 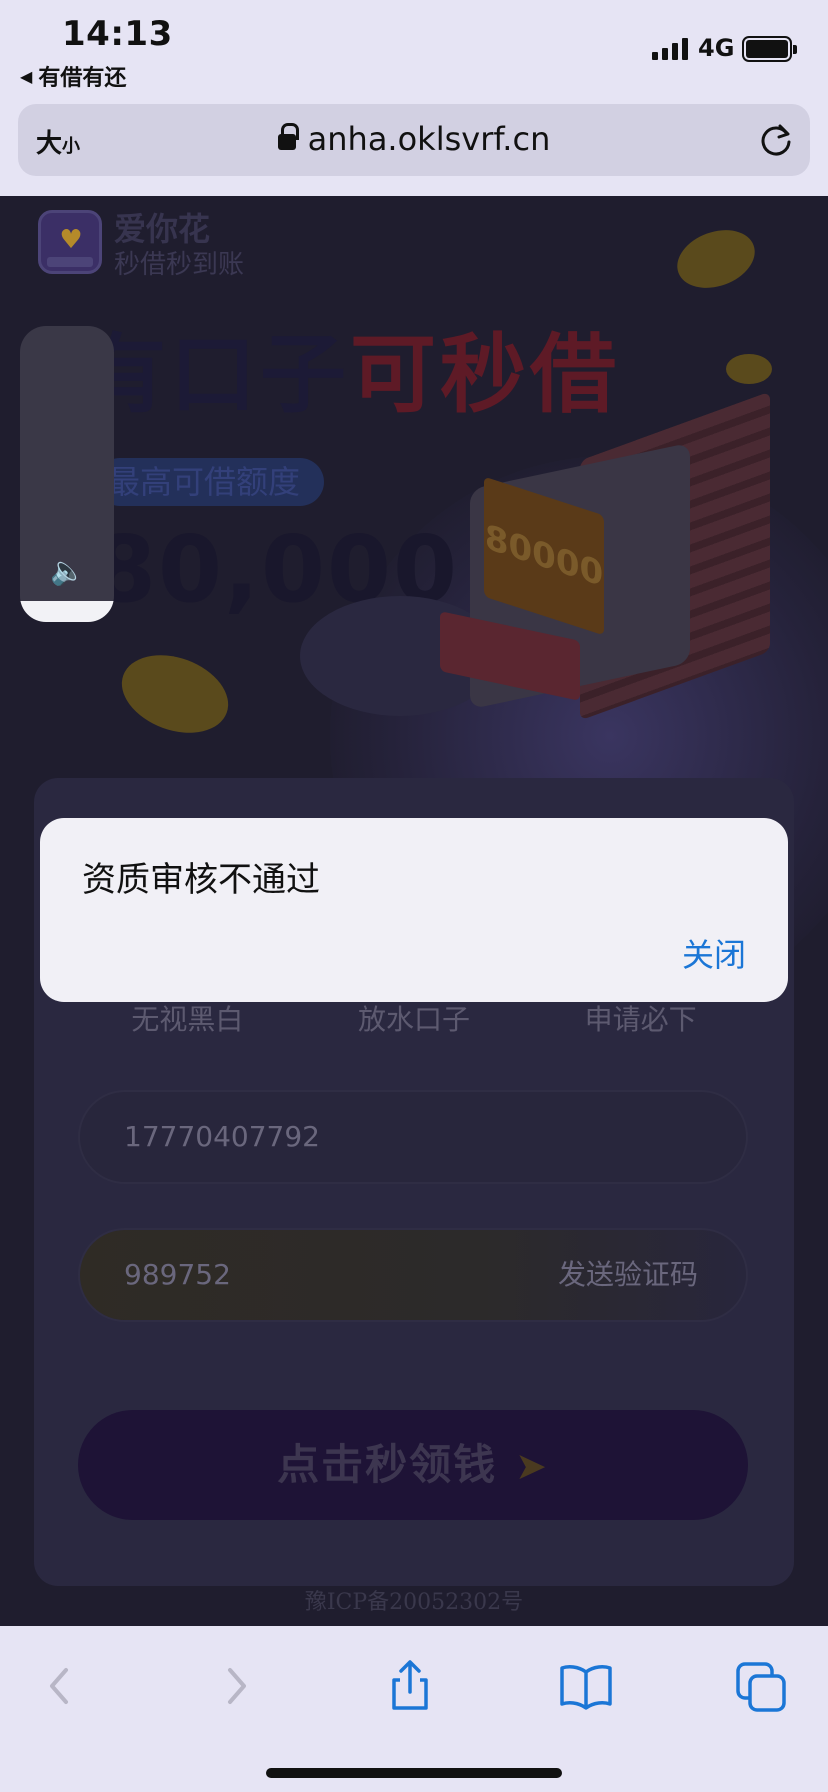 I want to click on claim-label: 点击秒领钱, so click(x=387, y=1464).